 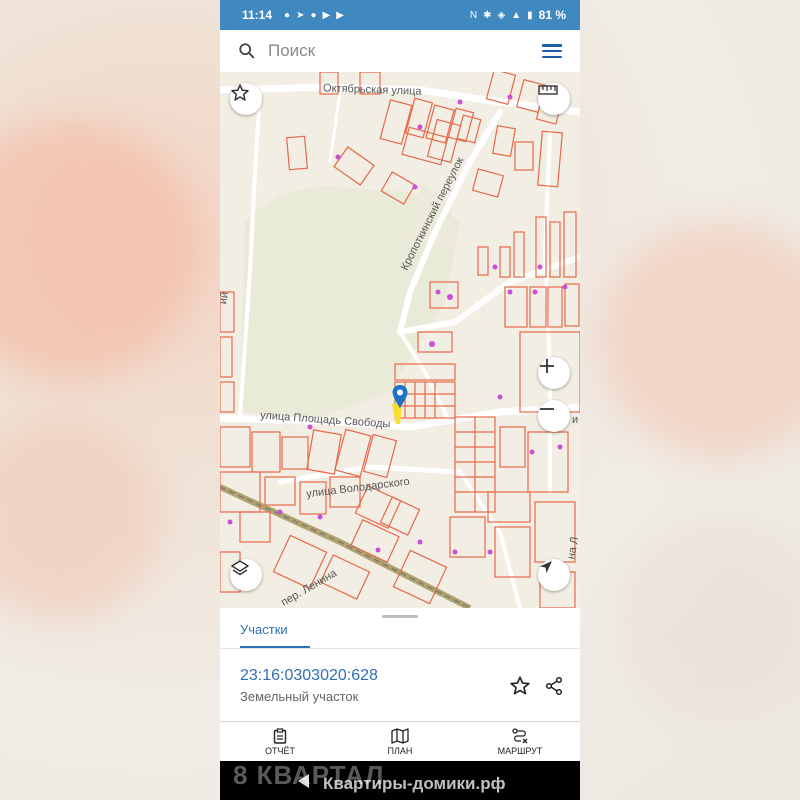 I want to click on layers-icon, so click(x=240, y=568).